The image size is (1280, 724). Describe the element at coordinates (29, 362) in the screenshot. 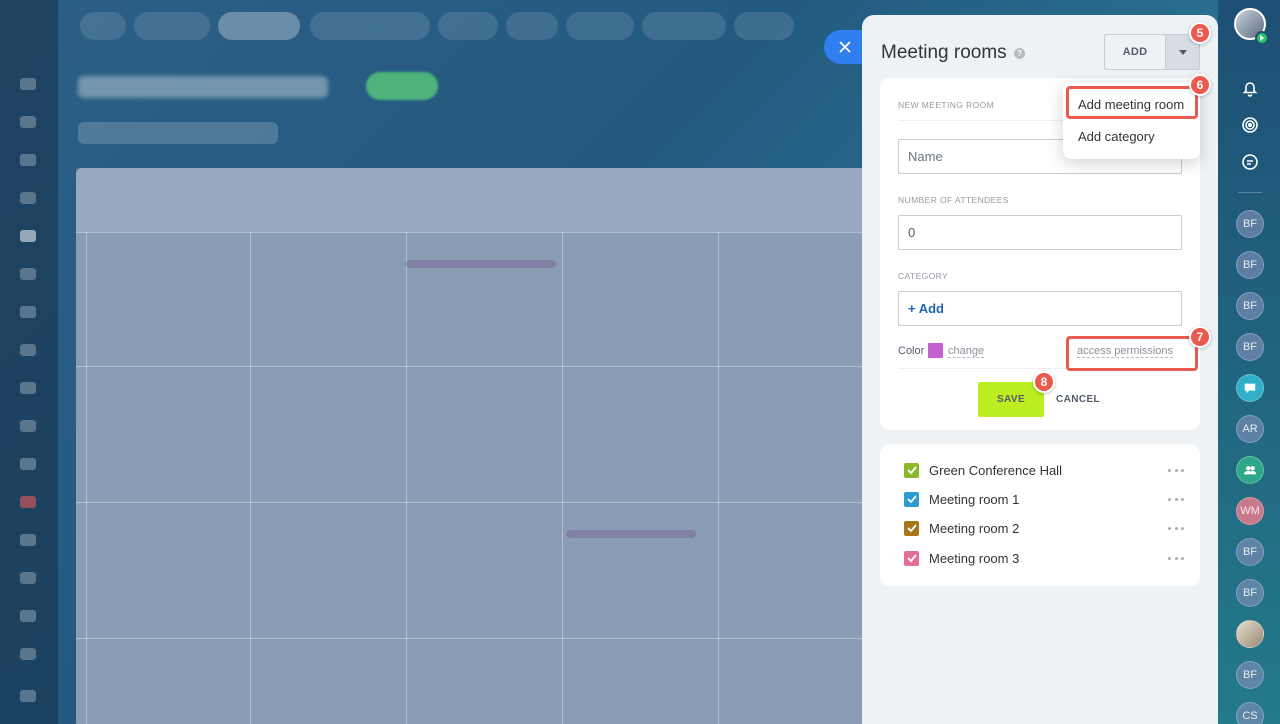

I see `left-sidebar` at that location.